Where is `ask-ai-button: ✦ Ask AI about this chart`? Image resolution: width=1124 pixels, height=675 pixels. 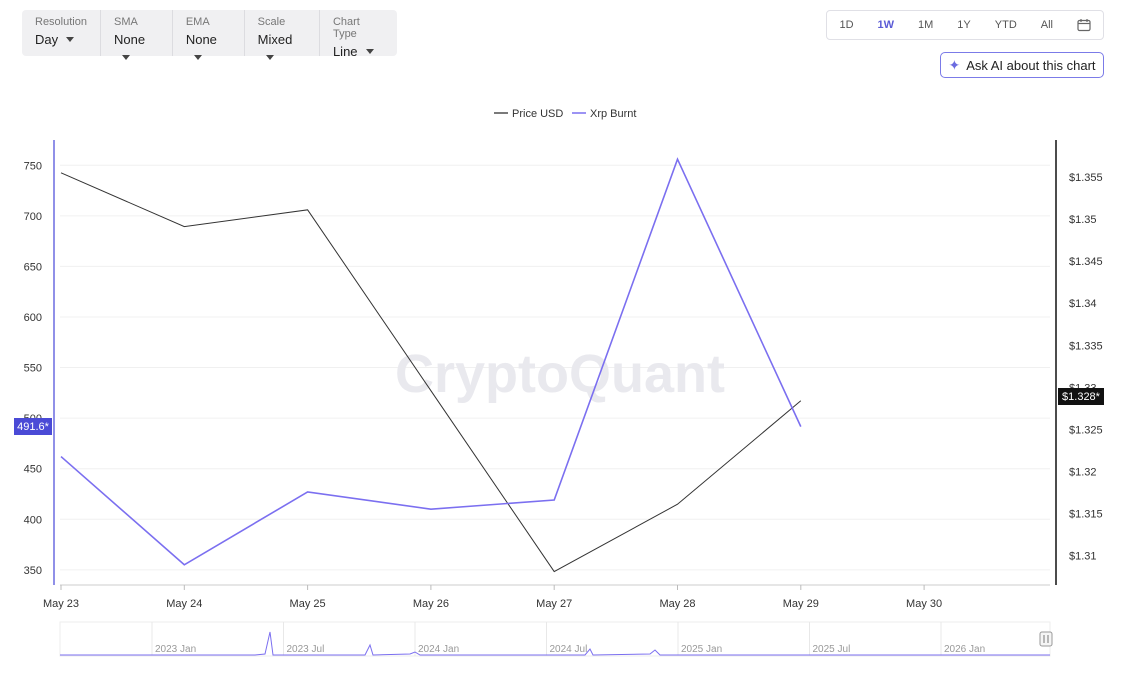 ask-ai-button: ✦ Ask AI about this chart is located at coordinates (1022, 65).